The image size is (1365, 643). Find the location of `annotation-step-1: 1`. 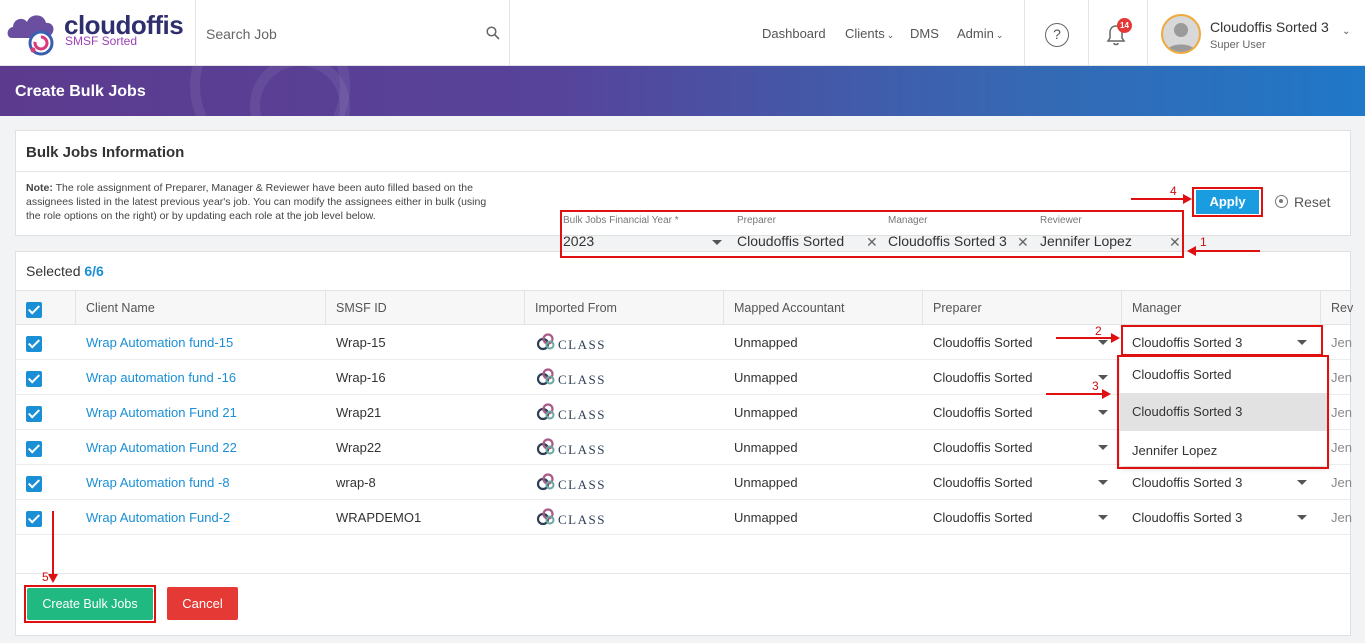

annotation-step-1: 1 is located at coordinates (1203, 242).